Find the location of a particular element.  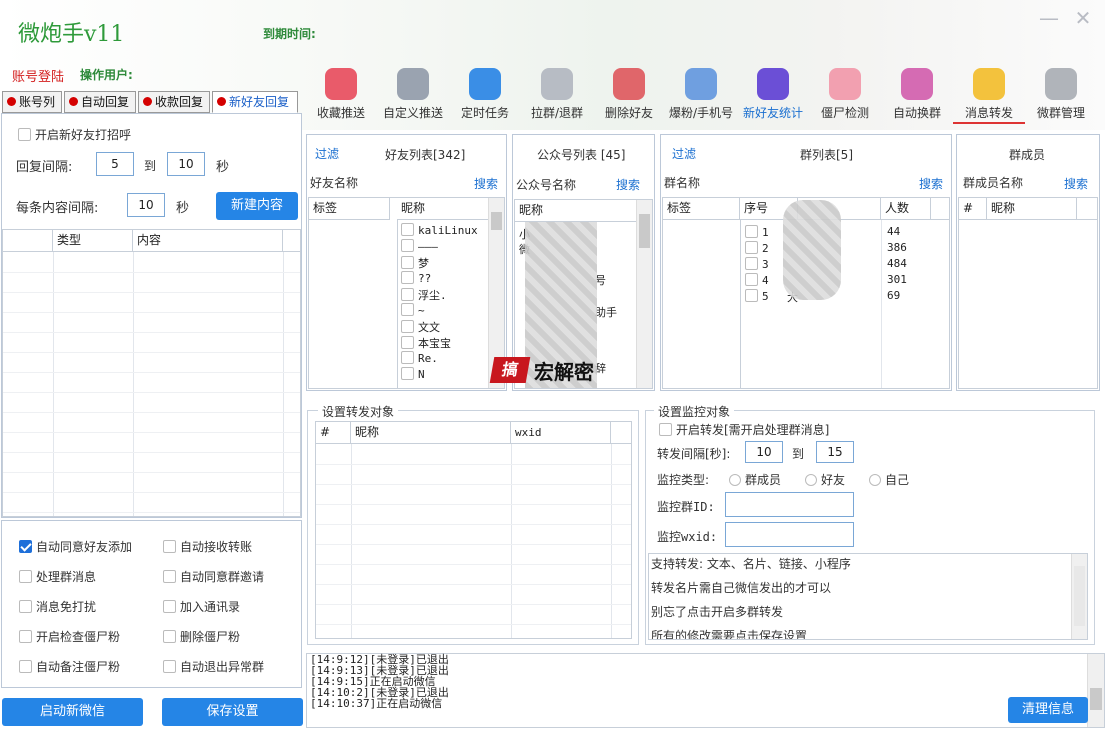

forward-interval-to: 15 is located at coordinates (835, 452).